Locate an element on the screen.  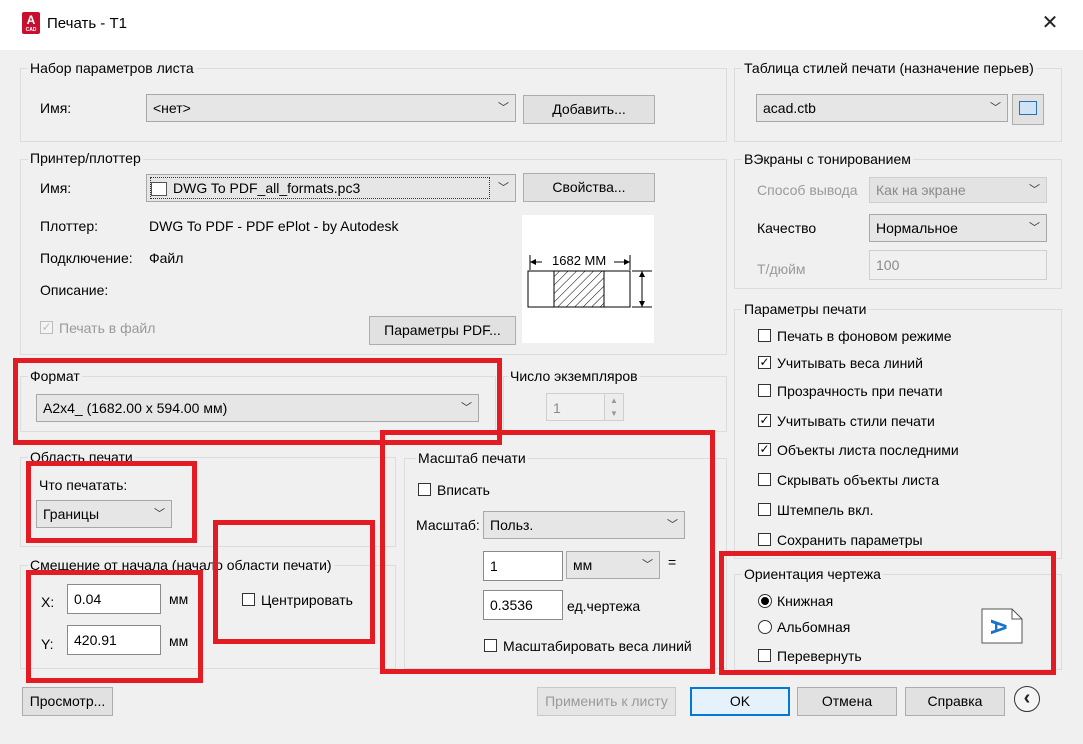
printer-name-focus is located at coordinates (320, 188).